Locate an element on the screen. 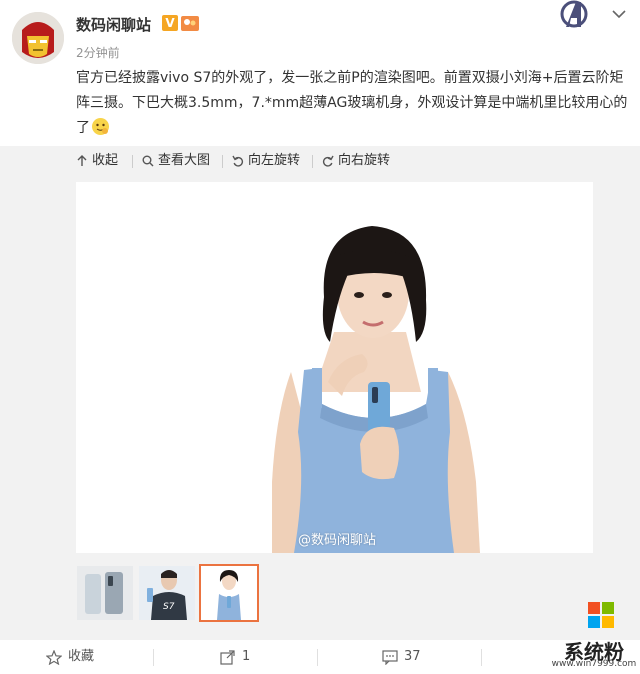 The image size is (640, 674). thumbnail-2: S7 is located at coordinates (167, 593).